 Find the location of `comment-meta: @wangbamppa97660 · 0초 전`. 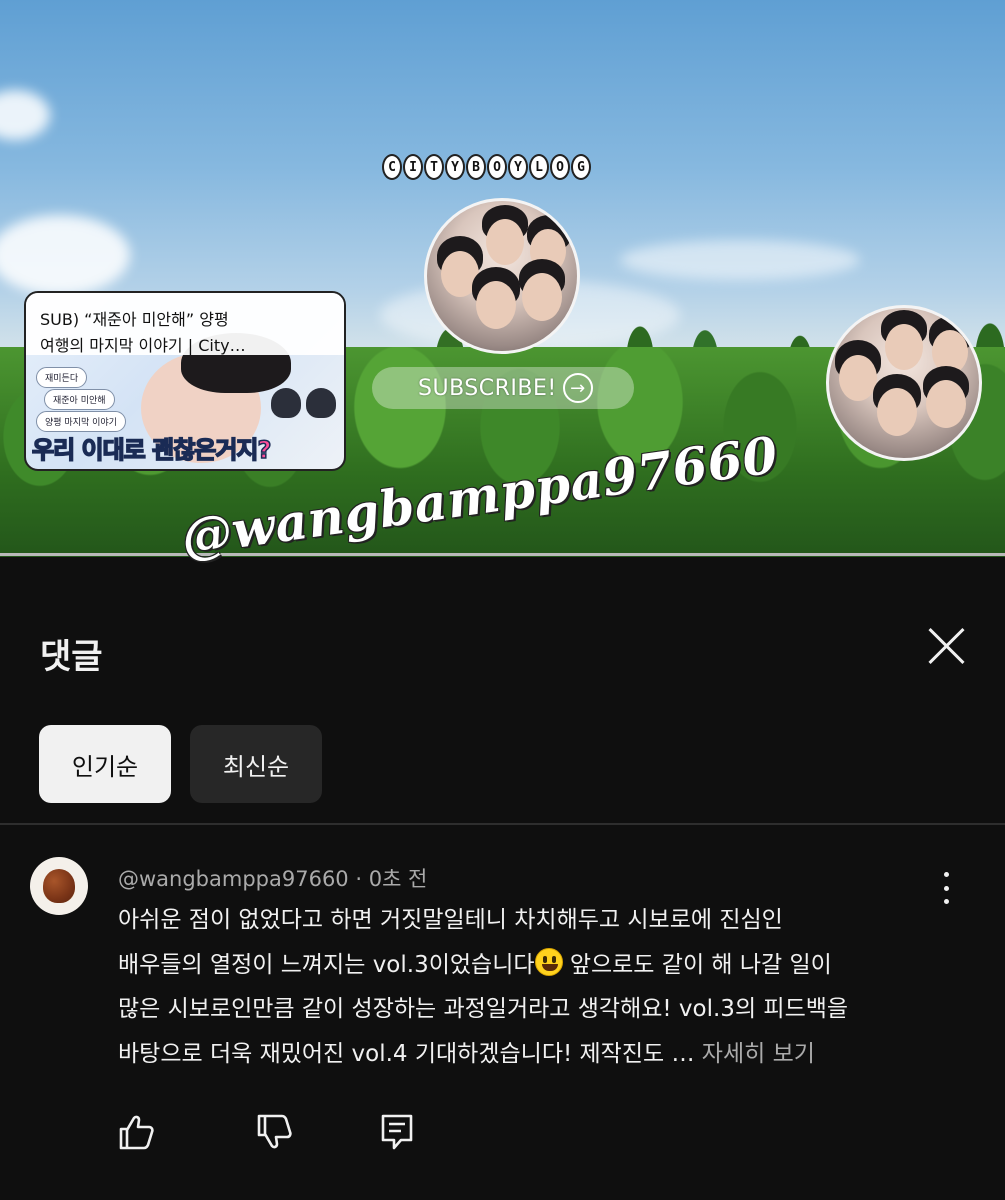

comment-meta: @wangbamppa97660 · 0초 전 is located at coordinates (272, 878).